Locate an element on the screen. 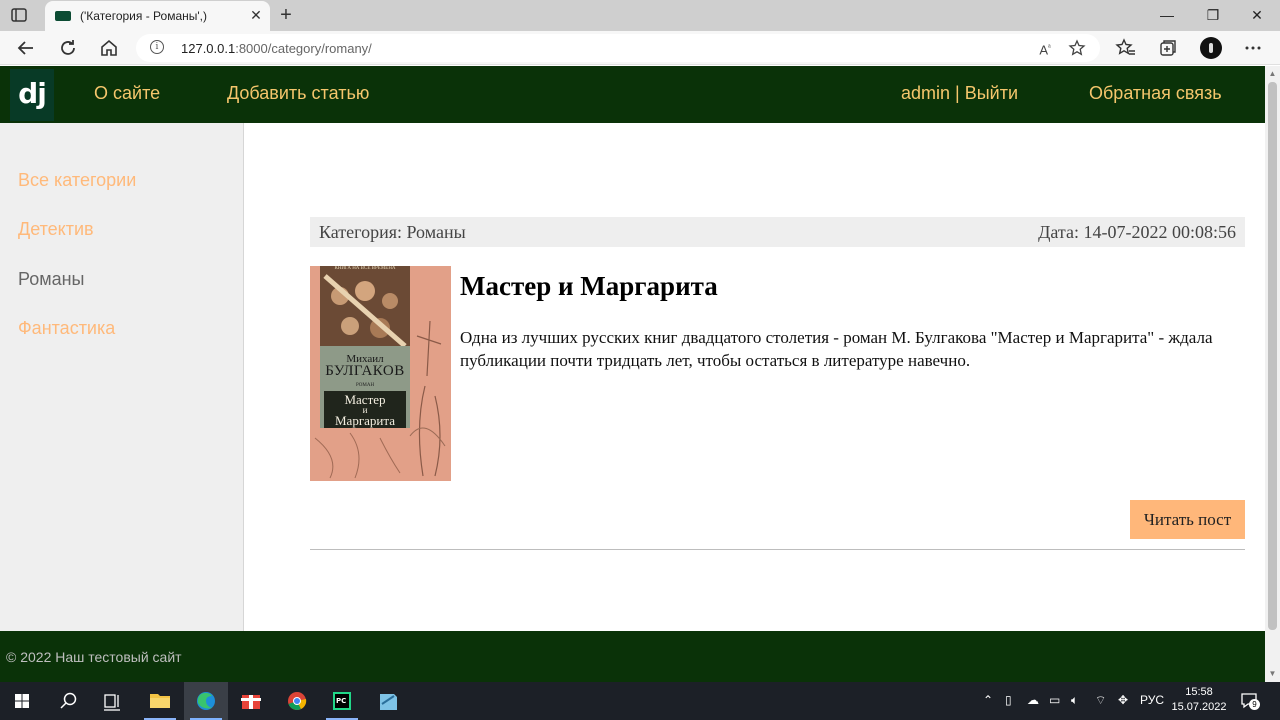  page-scrollbar: ▲ ▼ is located at coordinates (1272, 374).